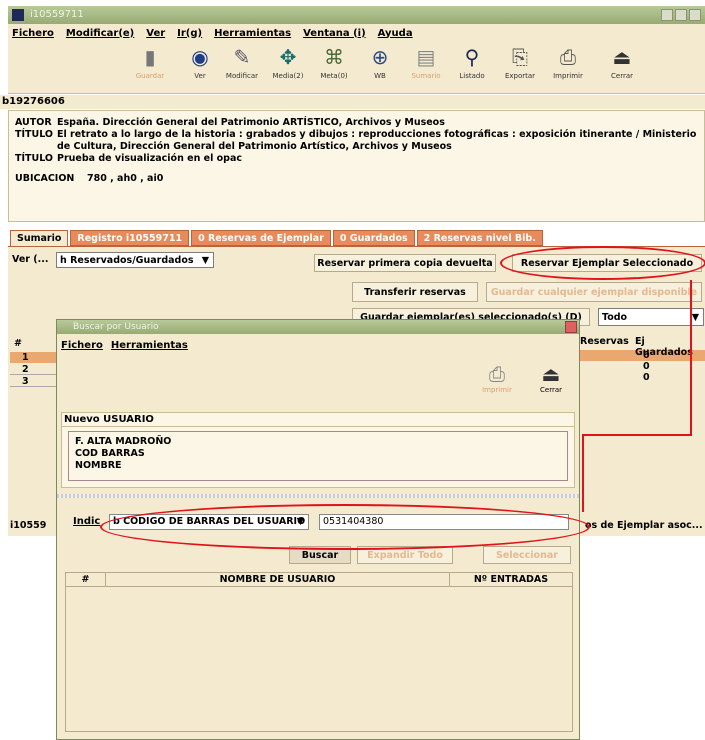 This screenshot has width=705, height=740. I want to click on select-button: Seleccionar, so click(527, 555).